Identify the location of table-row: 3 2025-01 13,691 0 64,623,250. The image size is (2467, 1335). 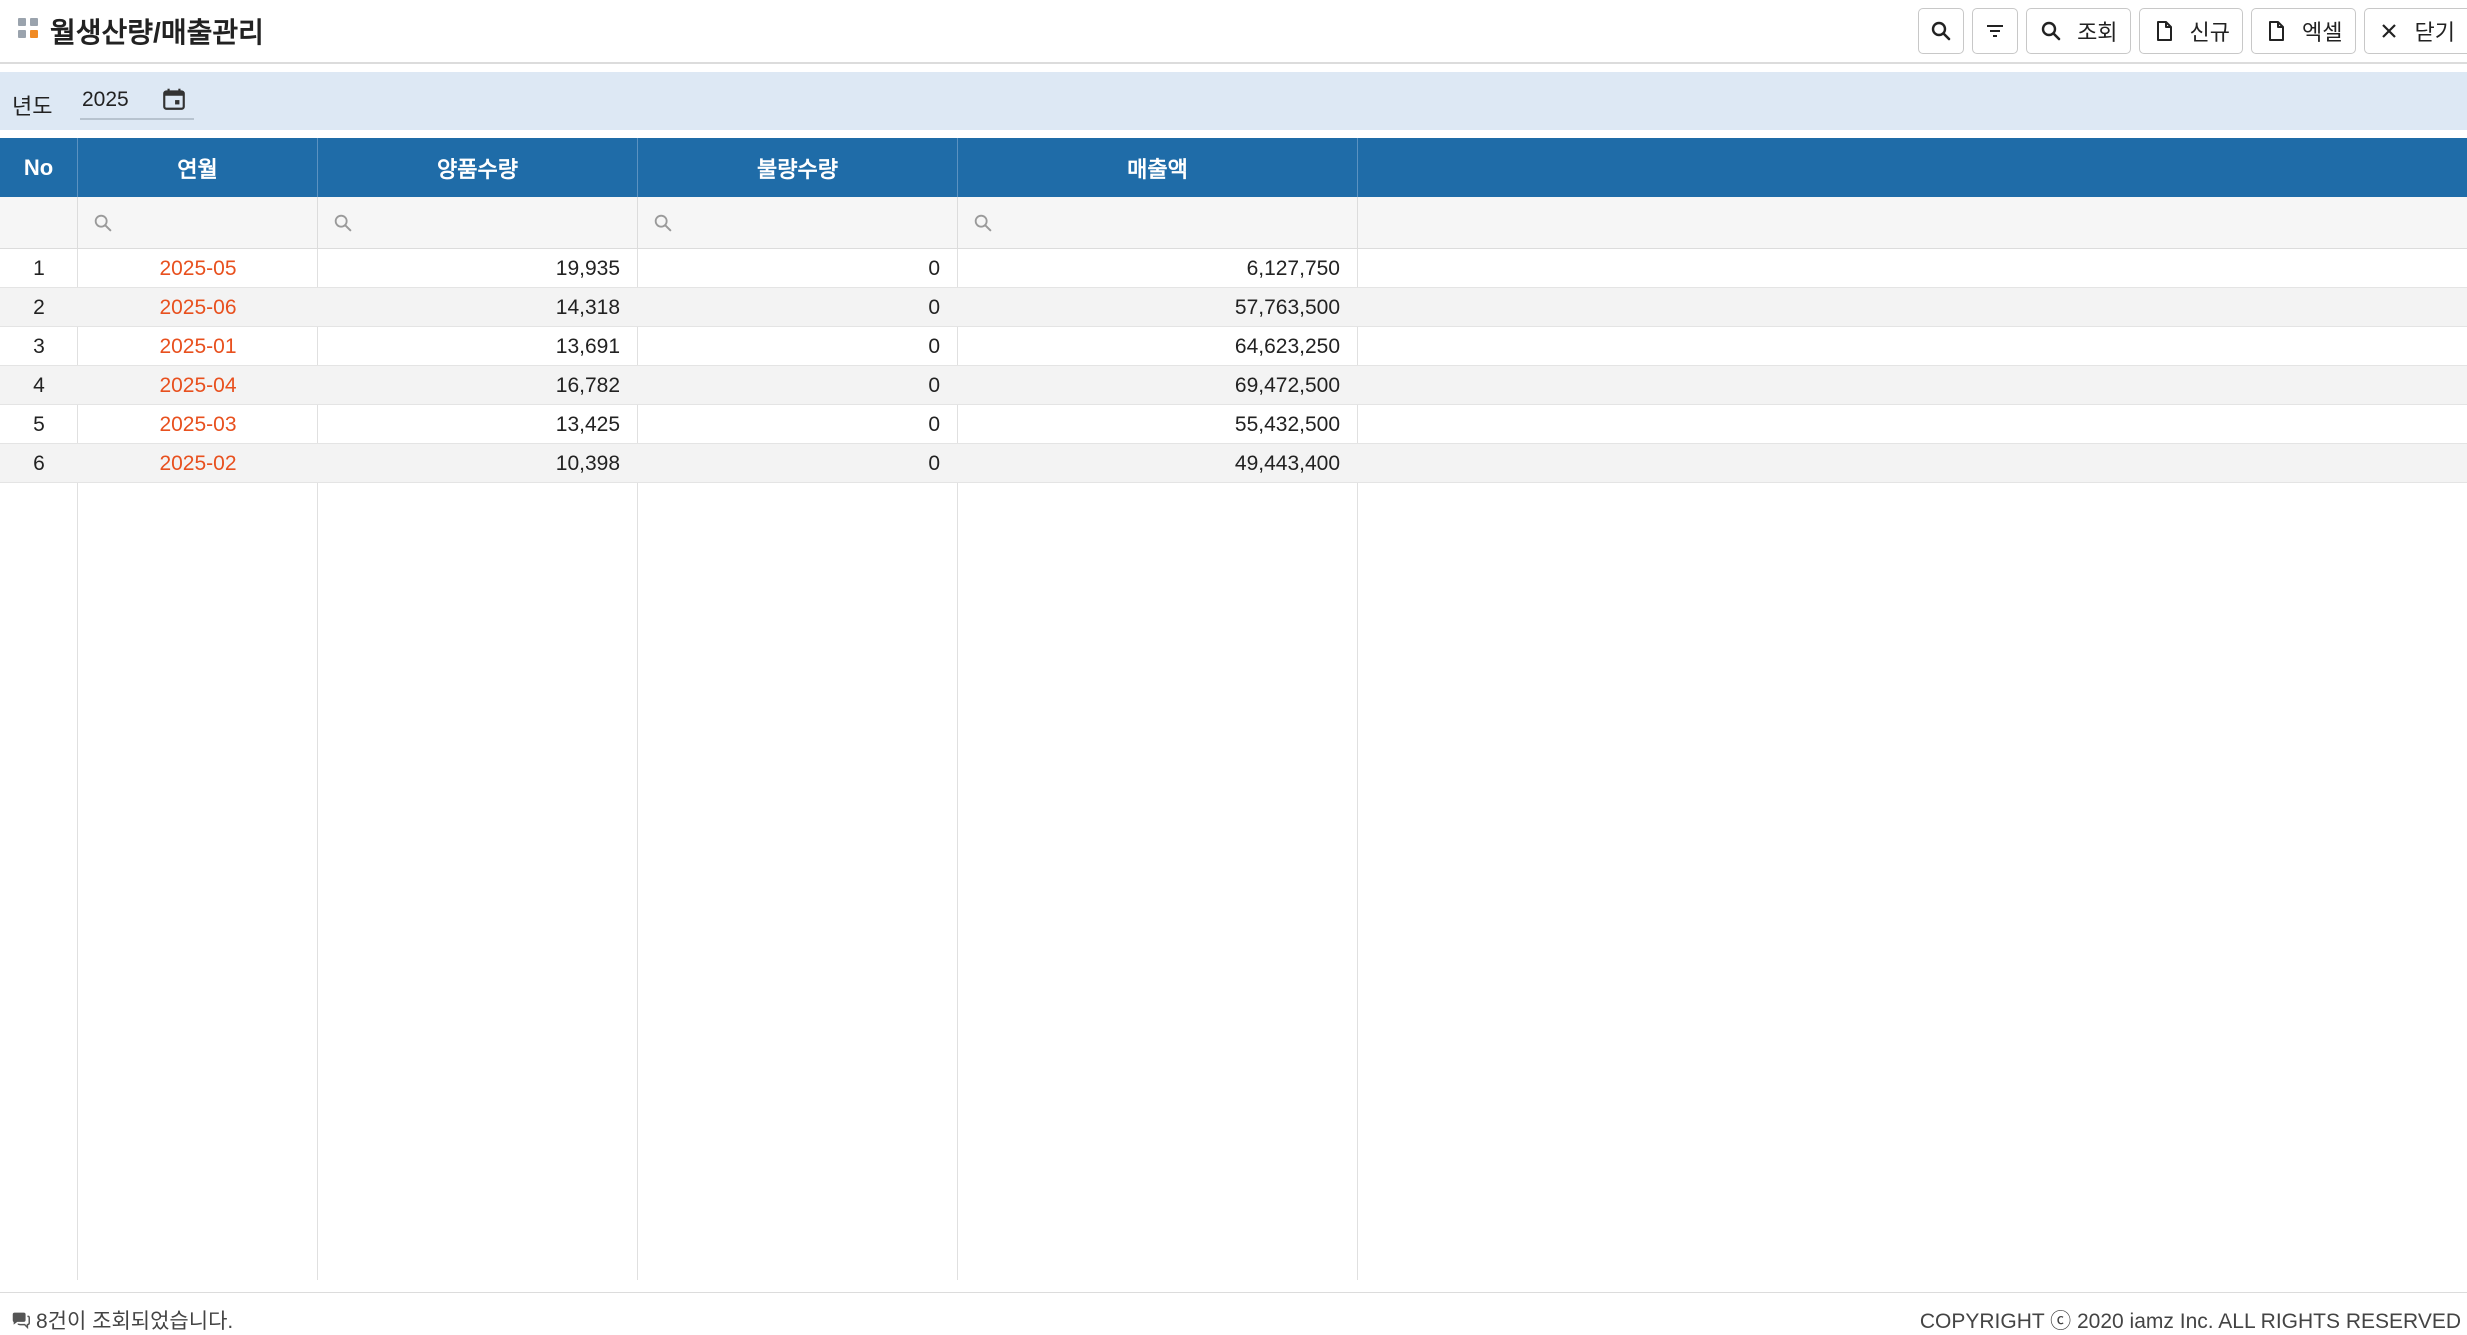
(1233, 346).